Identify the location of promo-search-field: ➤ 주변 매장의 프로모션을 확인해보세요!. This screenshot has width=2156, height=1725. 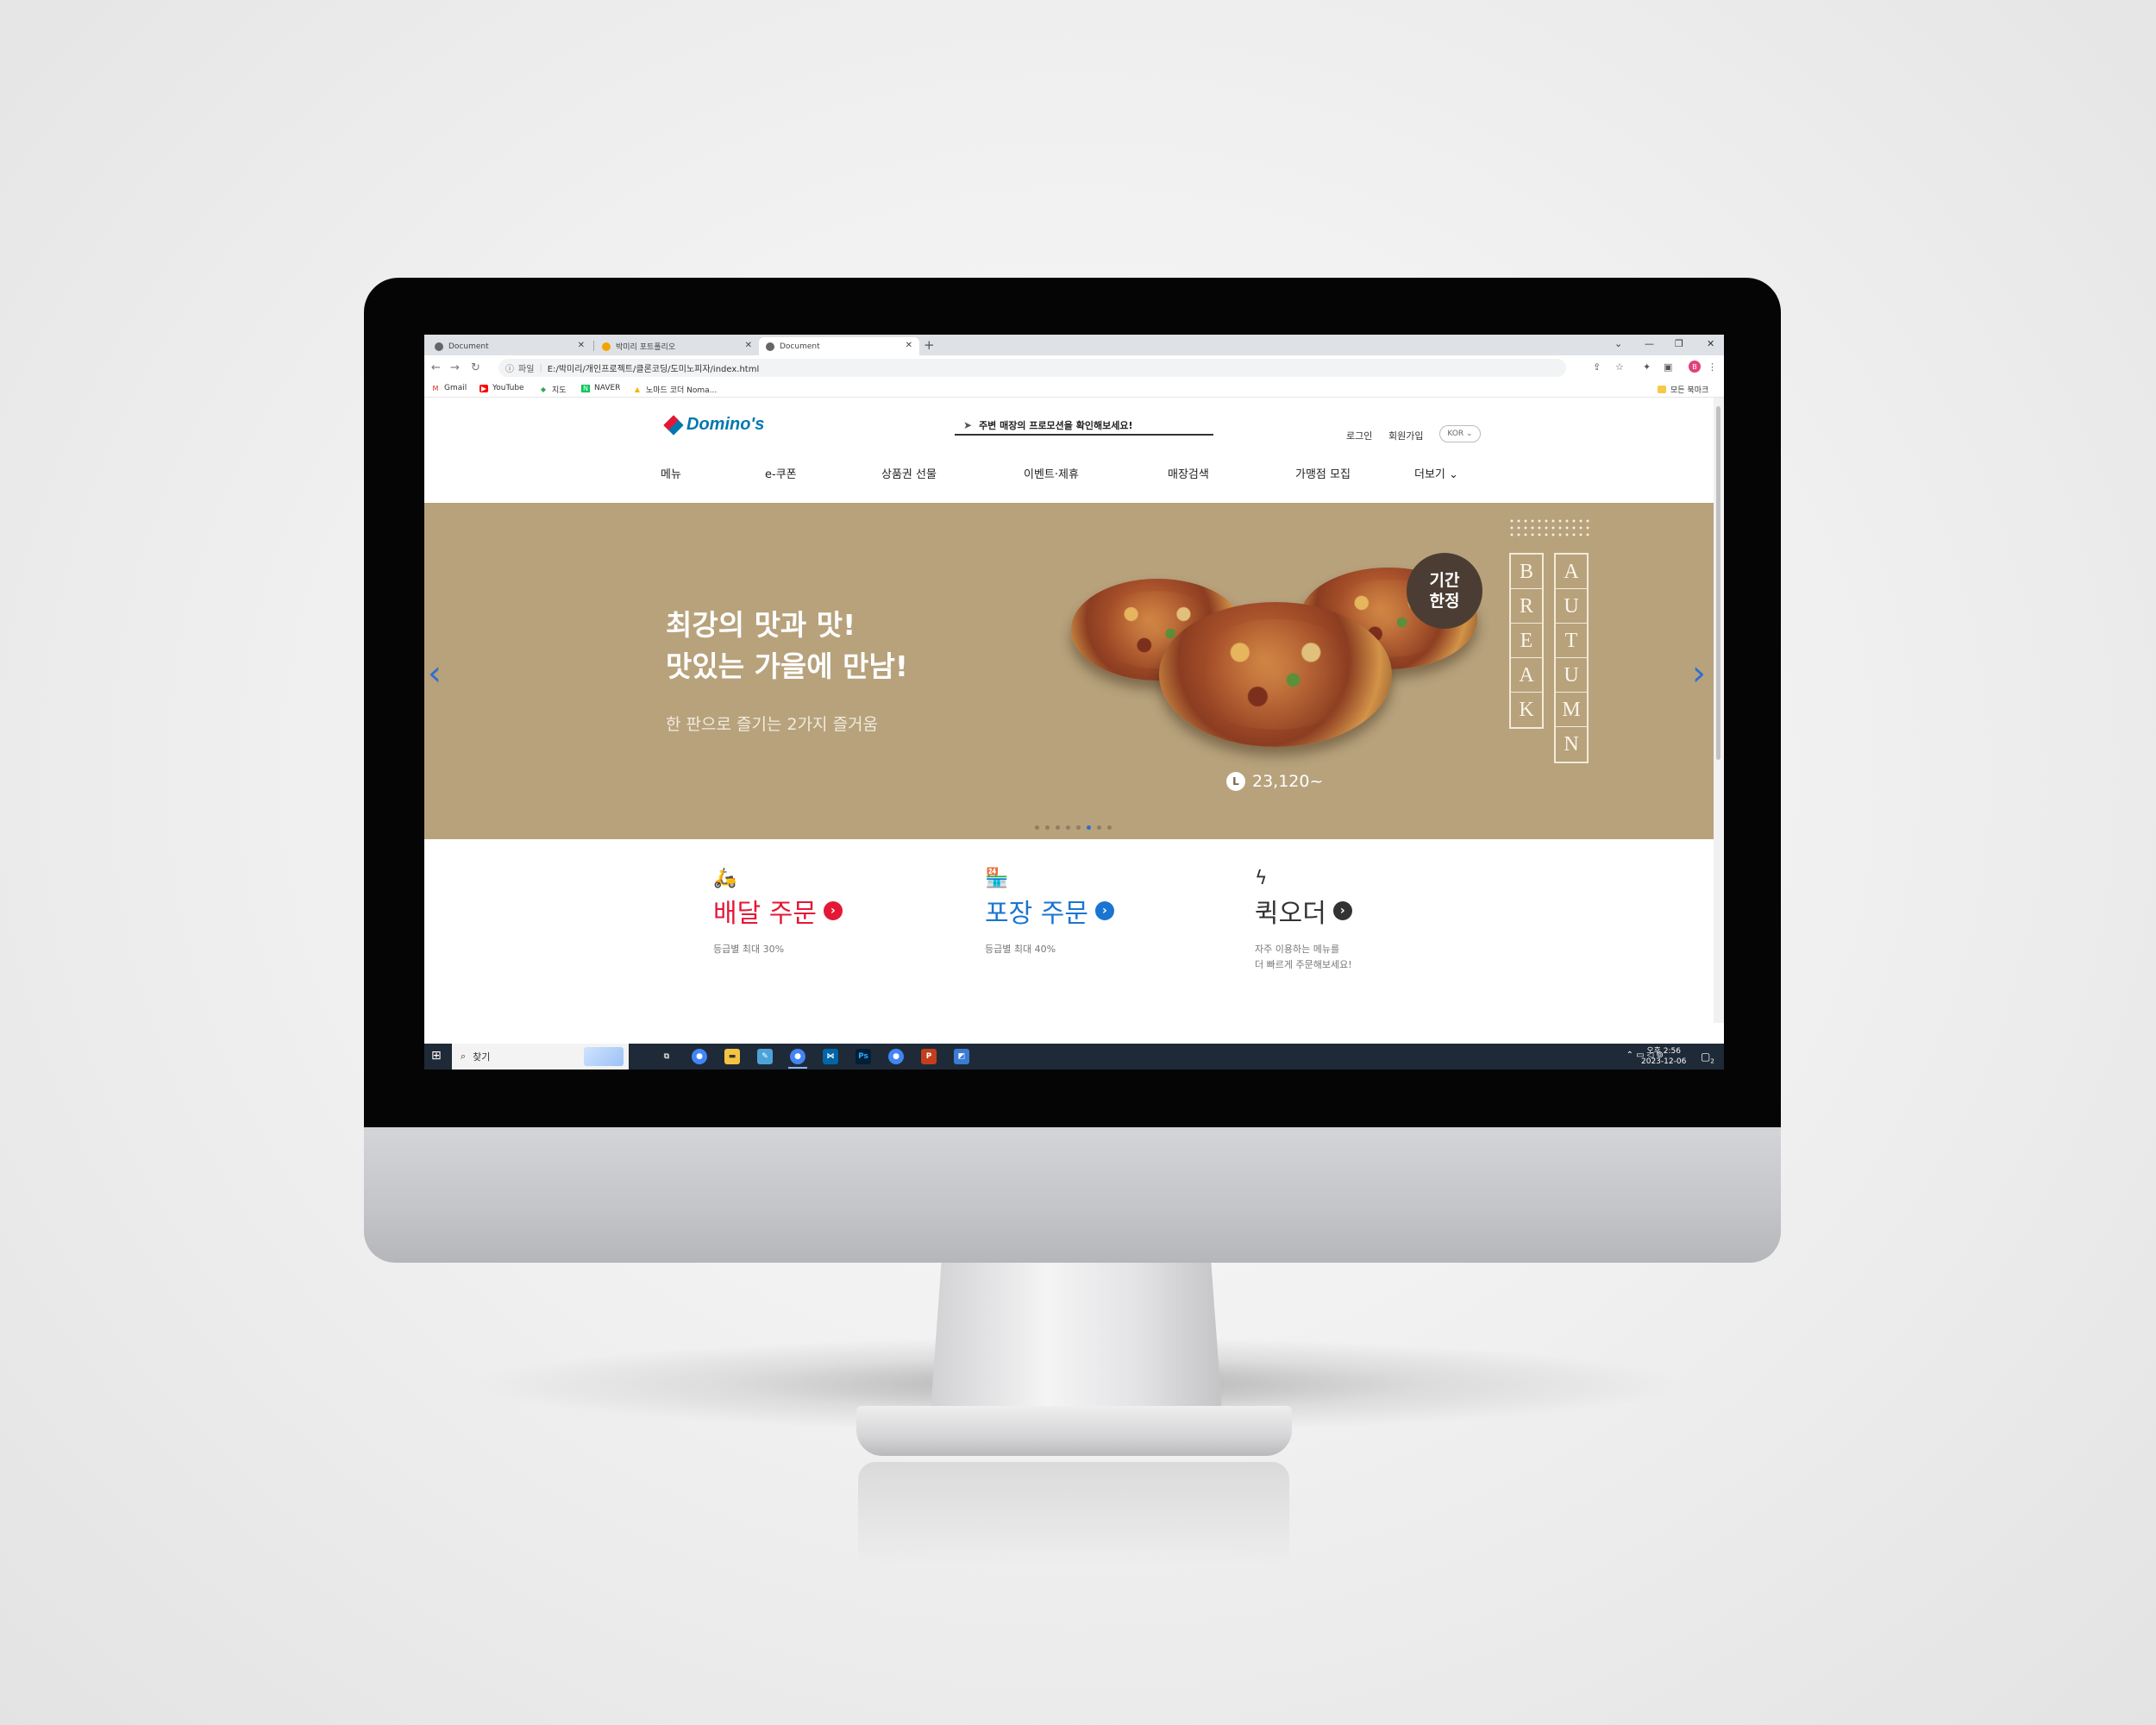
(1084, 427).